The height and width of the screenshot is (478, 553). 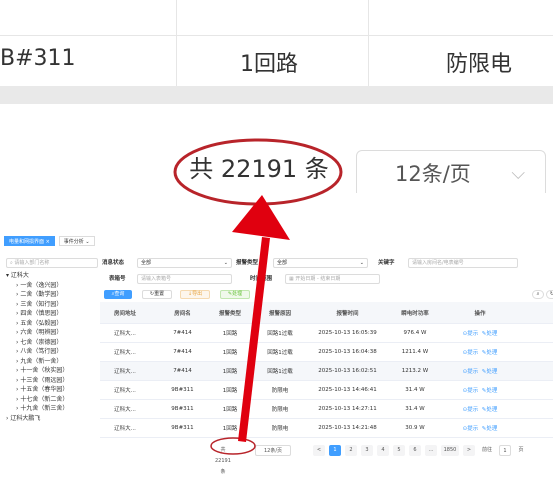 What do you see at coordinates (415, 450) in the screenshot?
I see `pager-page: 6` at bounding box center [415, 450].